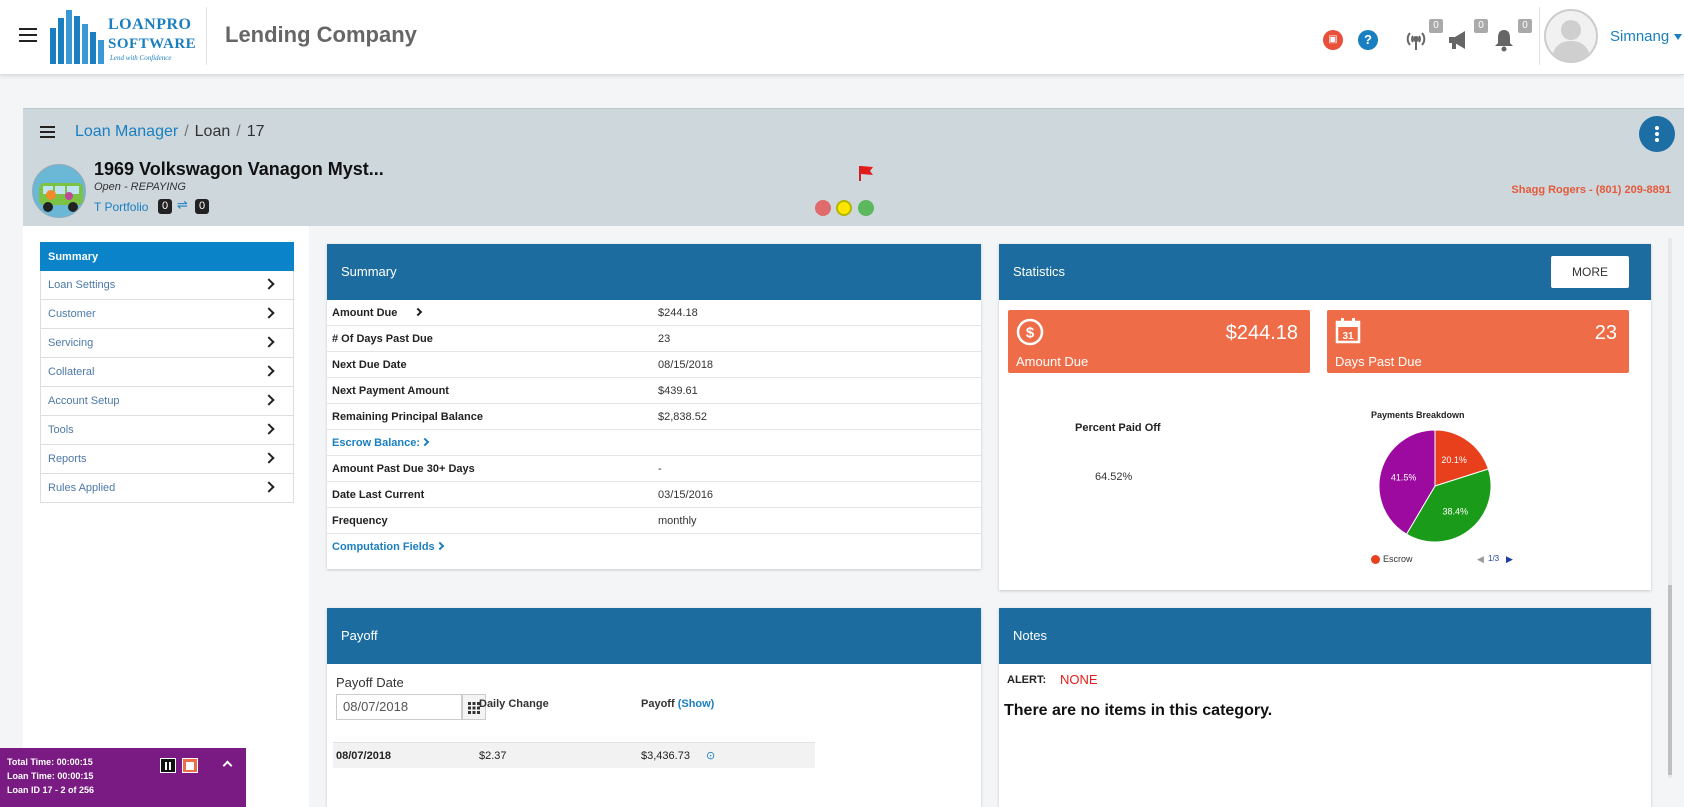 The width and height of the screenshot is (1684, 807). Describe the element at coordinates (1398, 559) in the screenshot. I see `legend-escrow: Escrow` at that location.